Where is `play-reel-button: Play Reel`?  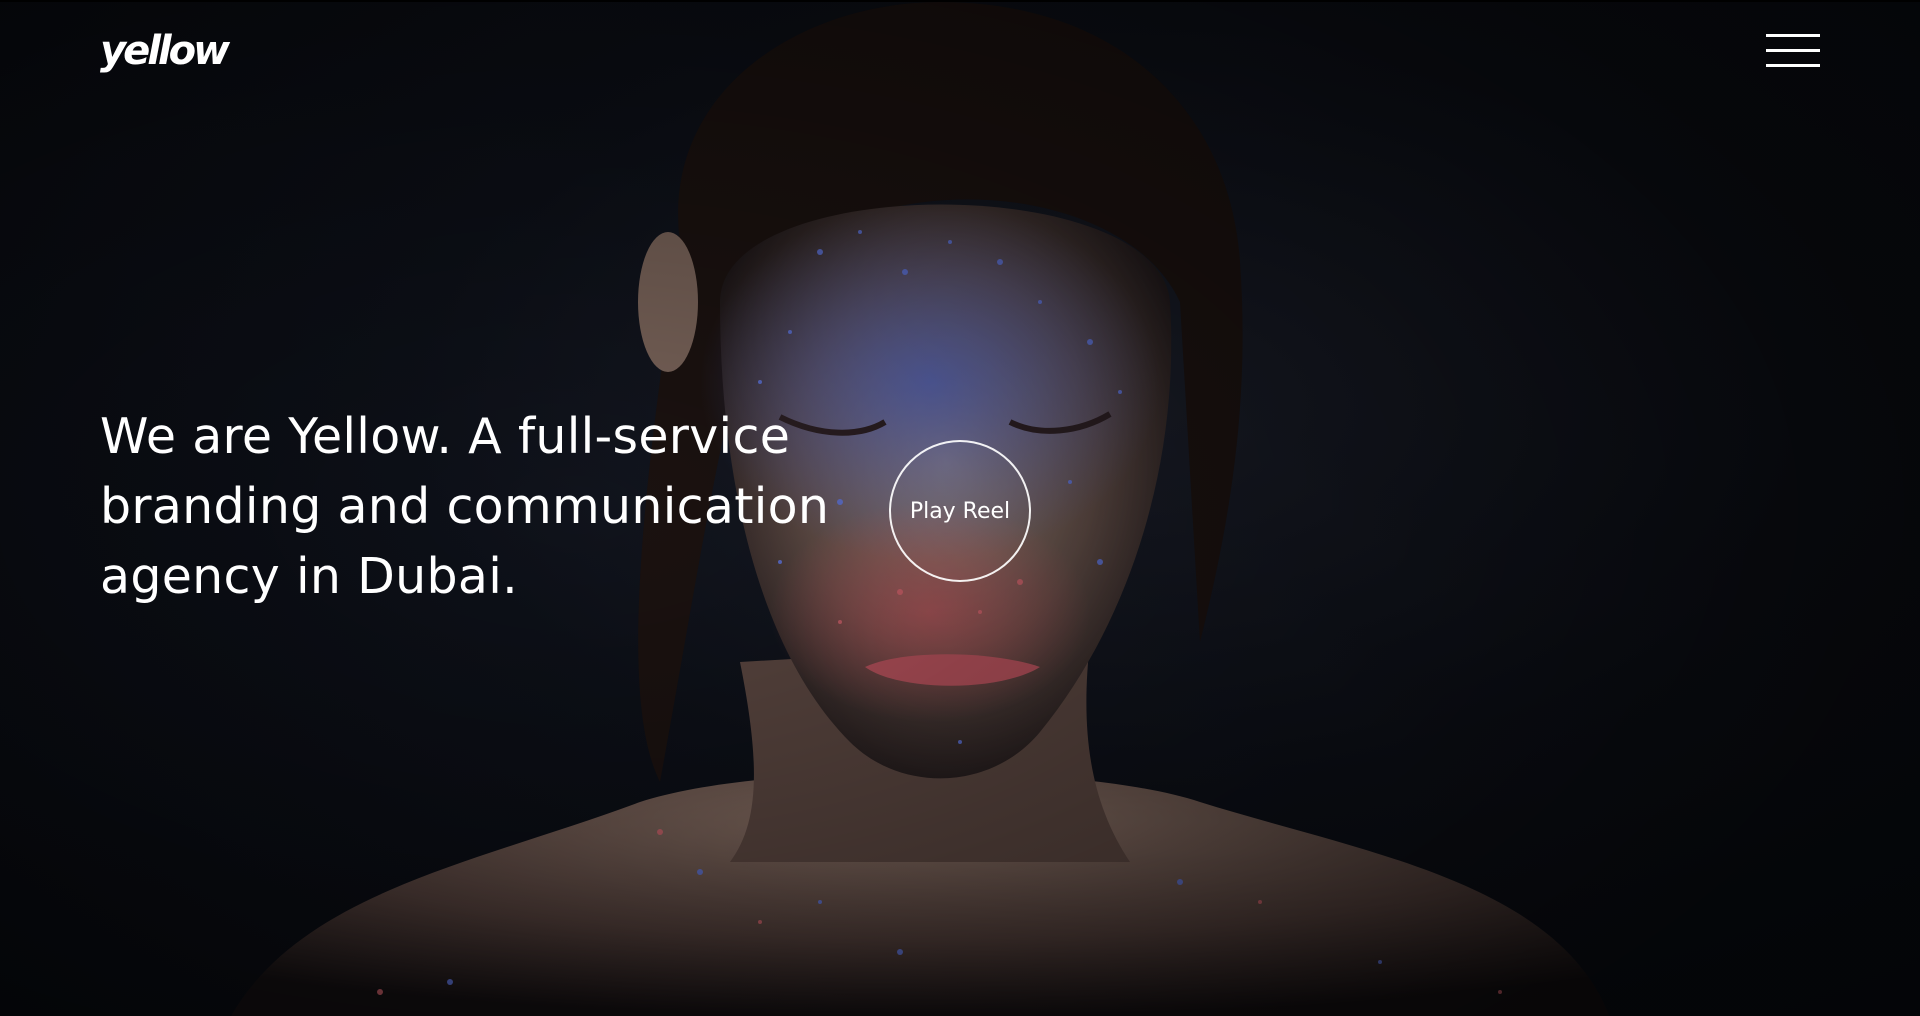
play-reel-button: Play Reel is located at coordinates (960, 511).